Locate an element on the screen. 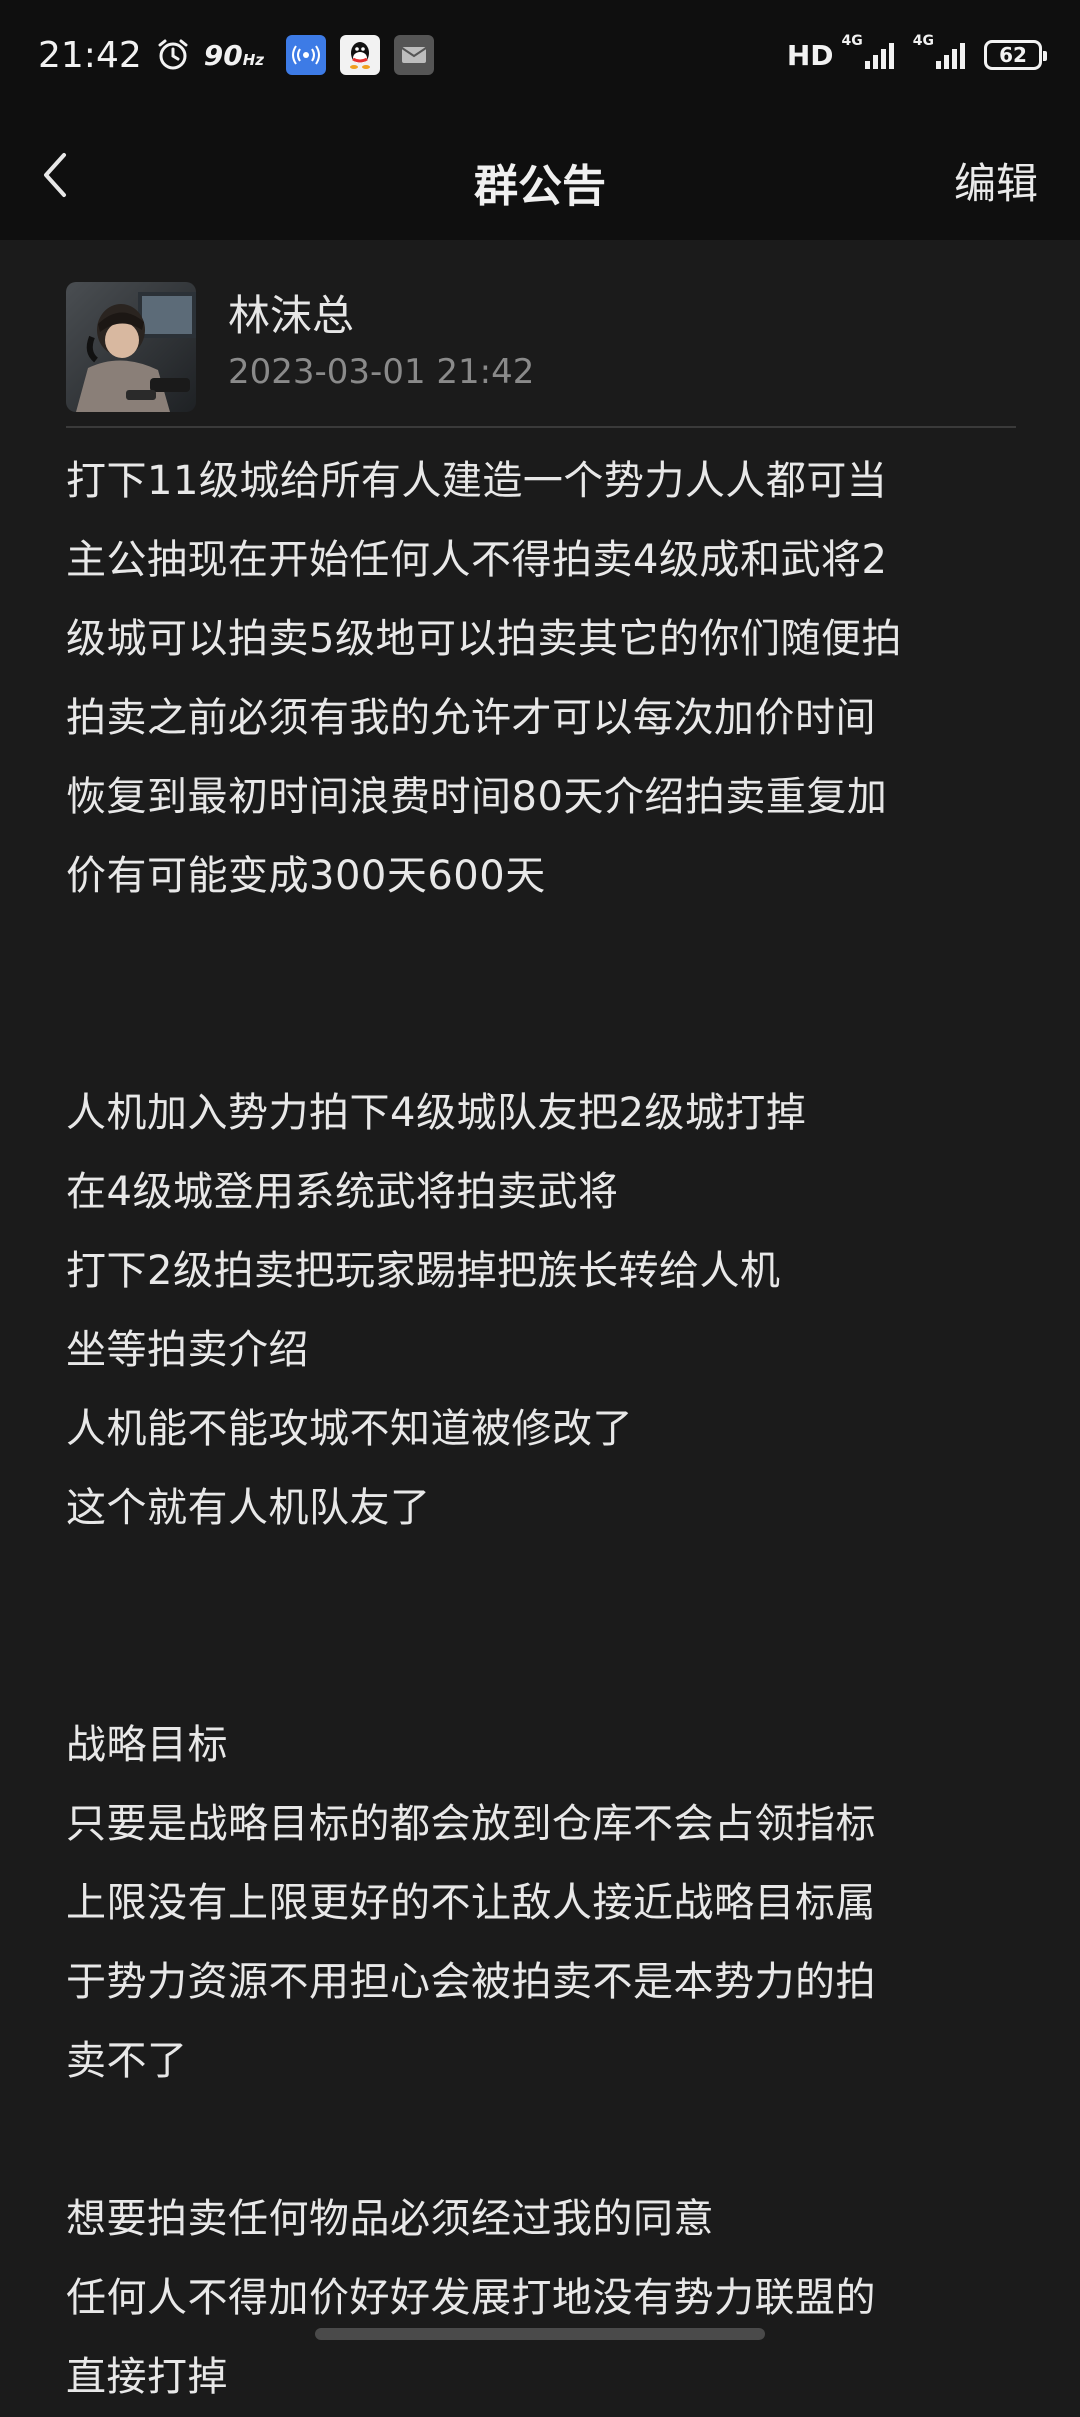 The width and height of the screenshot is (1080, 2417). status-left: 21:42 90Hz is located at coordinates (243, 55).